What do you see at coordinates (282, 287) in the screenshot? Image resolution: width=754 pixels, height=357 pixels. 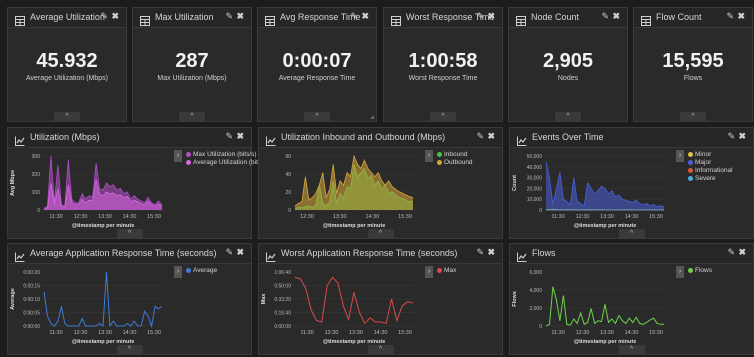 I see `y-tick-label: 0:50:00` at bounding box center [282, 287].